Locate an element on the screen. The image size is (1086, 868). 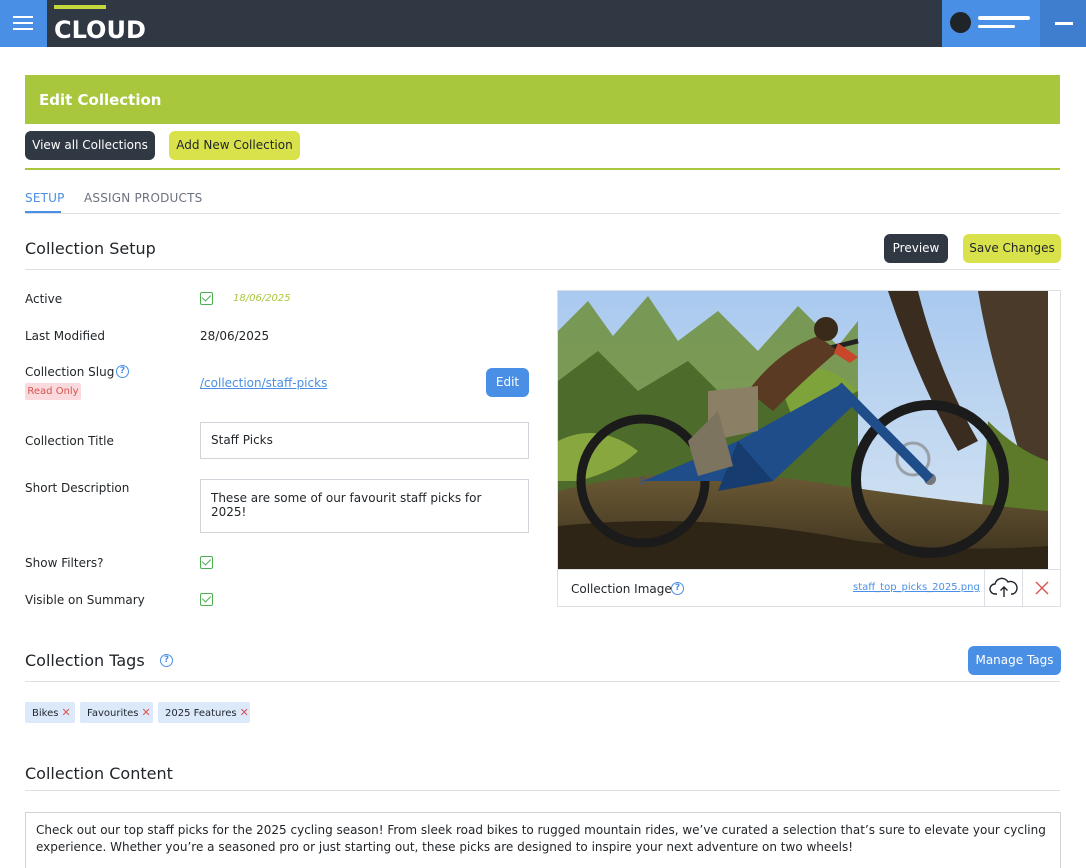
collection-setup-title: Collection Setup is located at coordinates (90, 248).